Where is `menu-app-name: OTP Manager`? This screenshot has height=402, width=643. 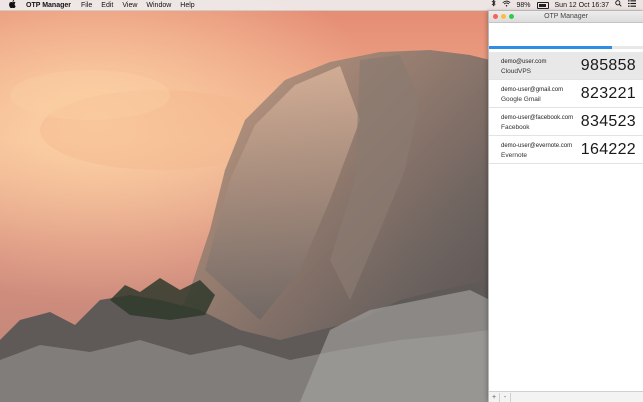 menu-app-name: OTP Manager is located at coordinates (48, 5).